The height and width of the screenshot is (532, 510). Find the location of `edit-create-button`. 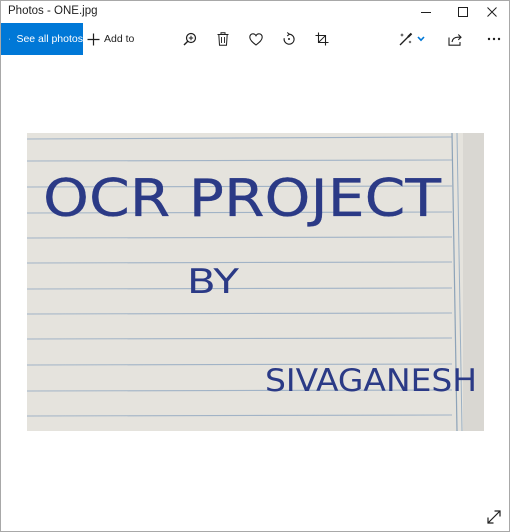

edit-create-button is located at coordinates (412, 39).